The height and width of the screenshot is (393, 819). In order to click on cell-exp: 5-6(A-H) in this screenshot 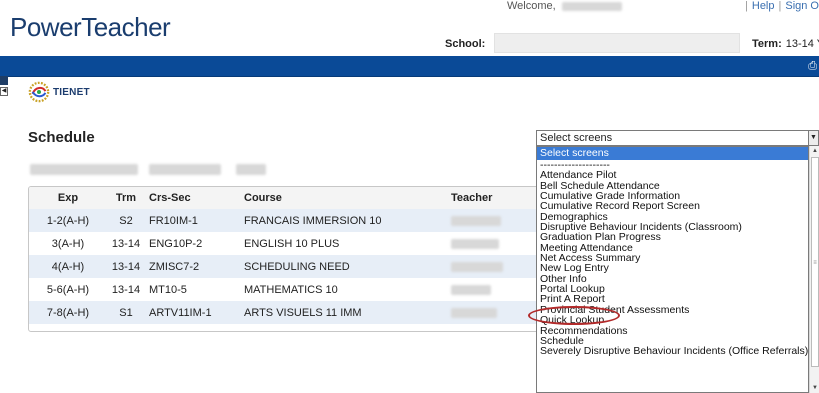, I will do `click(68, 289)`.